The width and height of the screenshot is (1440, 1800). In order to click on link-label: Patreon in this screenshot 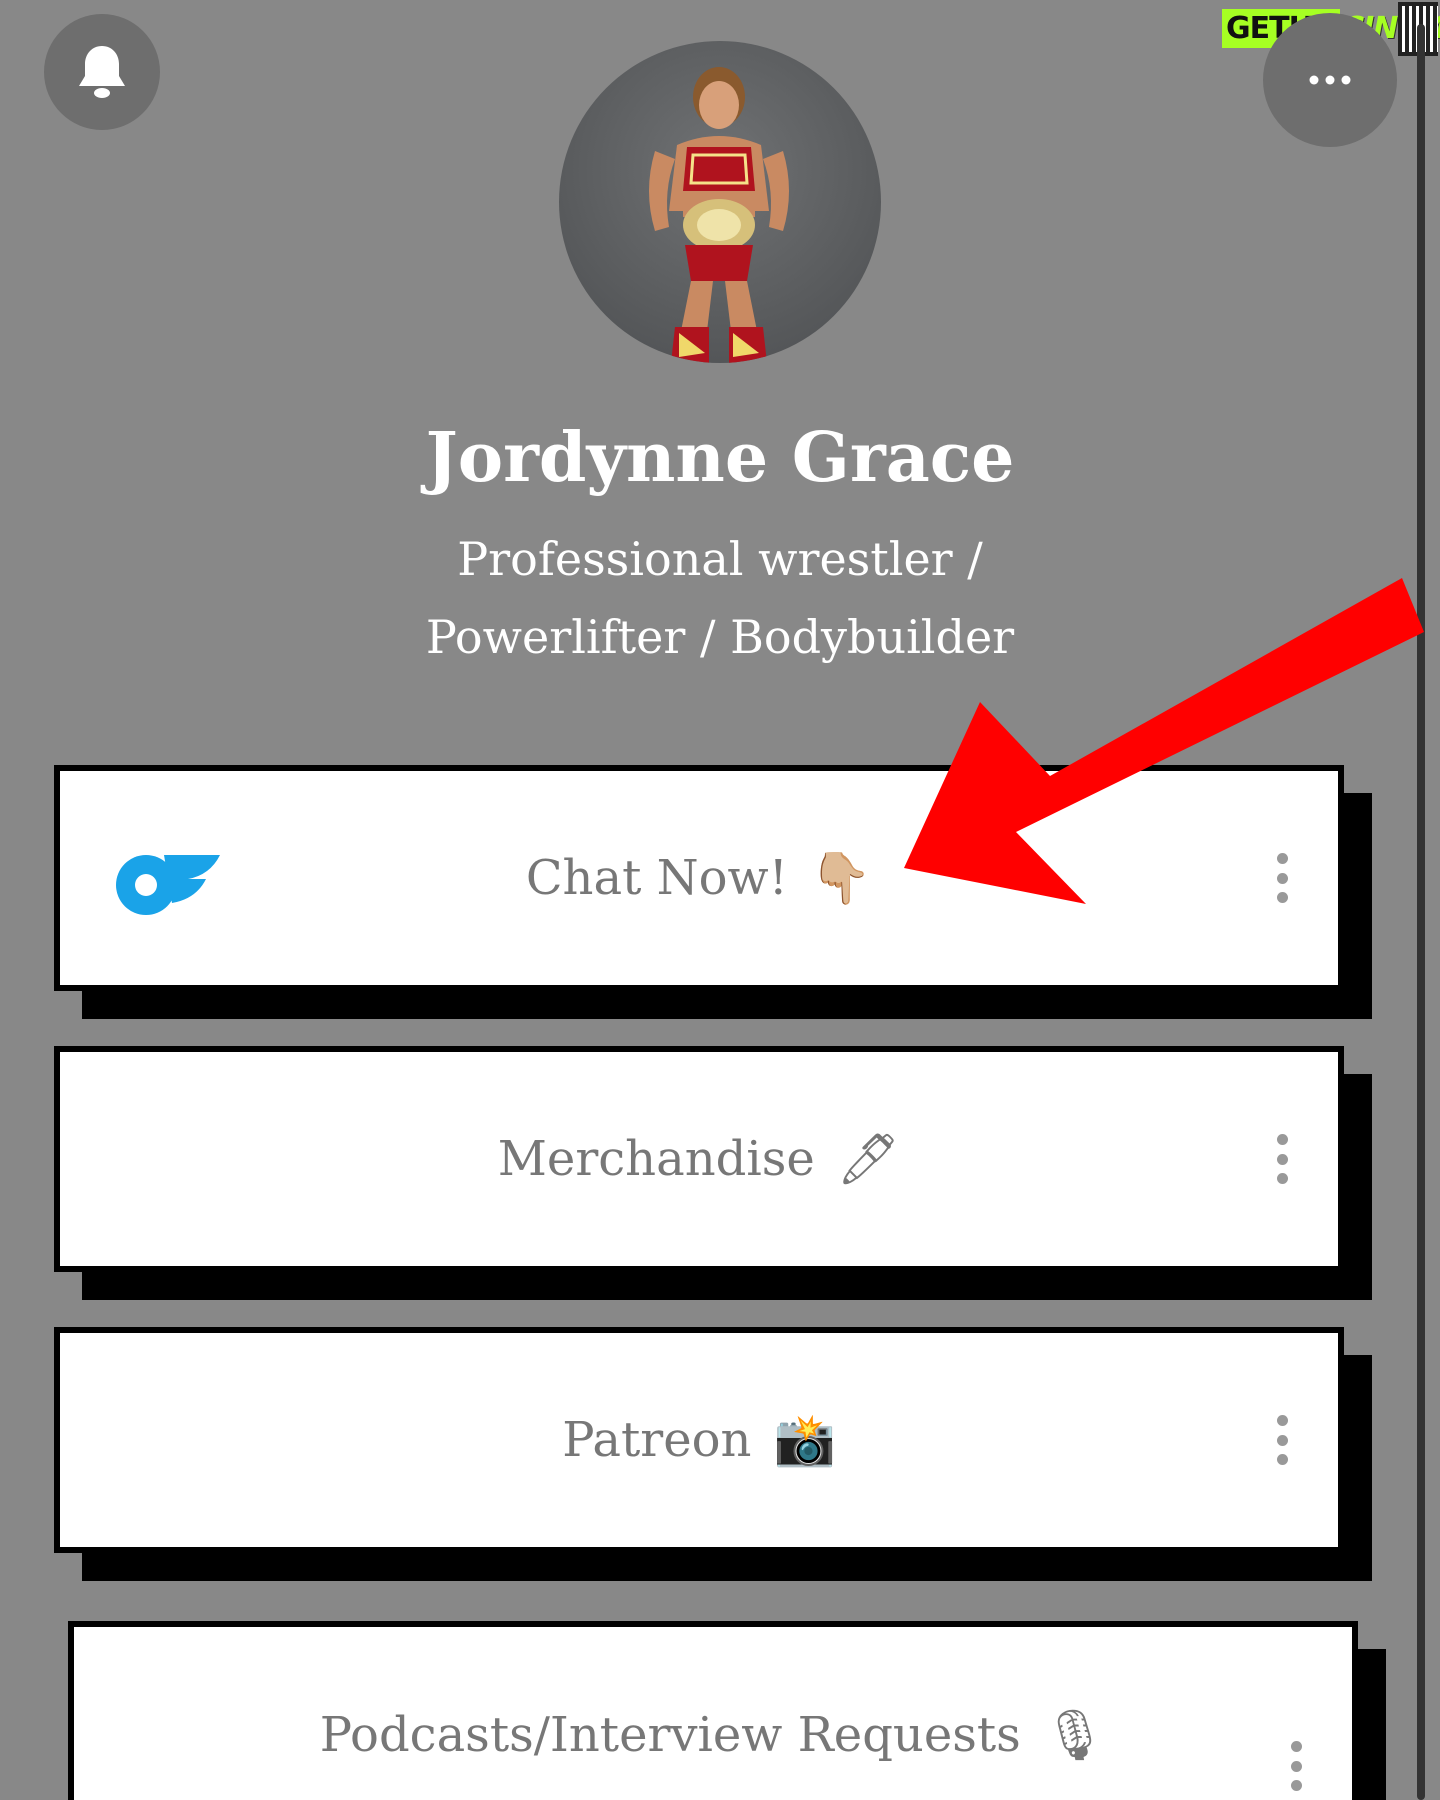, I will do `click(657, 1440)`.